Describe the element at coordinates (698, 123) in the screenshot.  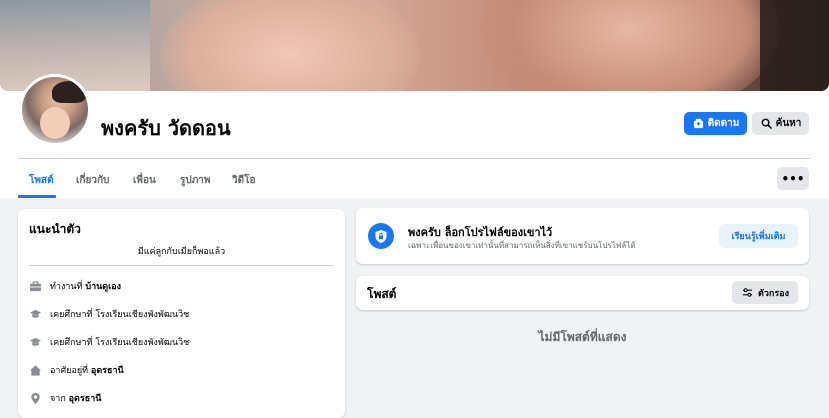
I see `follow-icon` at that location.